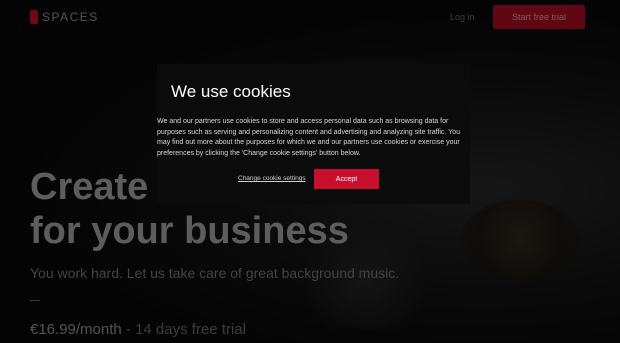 Image resolution: width=620 pixels, height=343 pixels. I want to click on cookie-dialog-title: We use cookies, so click(231, 91).